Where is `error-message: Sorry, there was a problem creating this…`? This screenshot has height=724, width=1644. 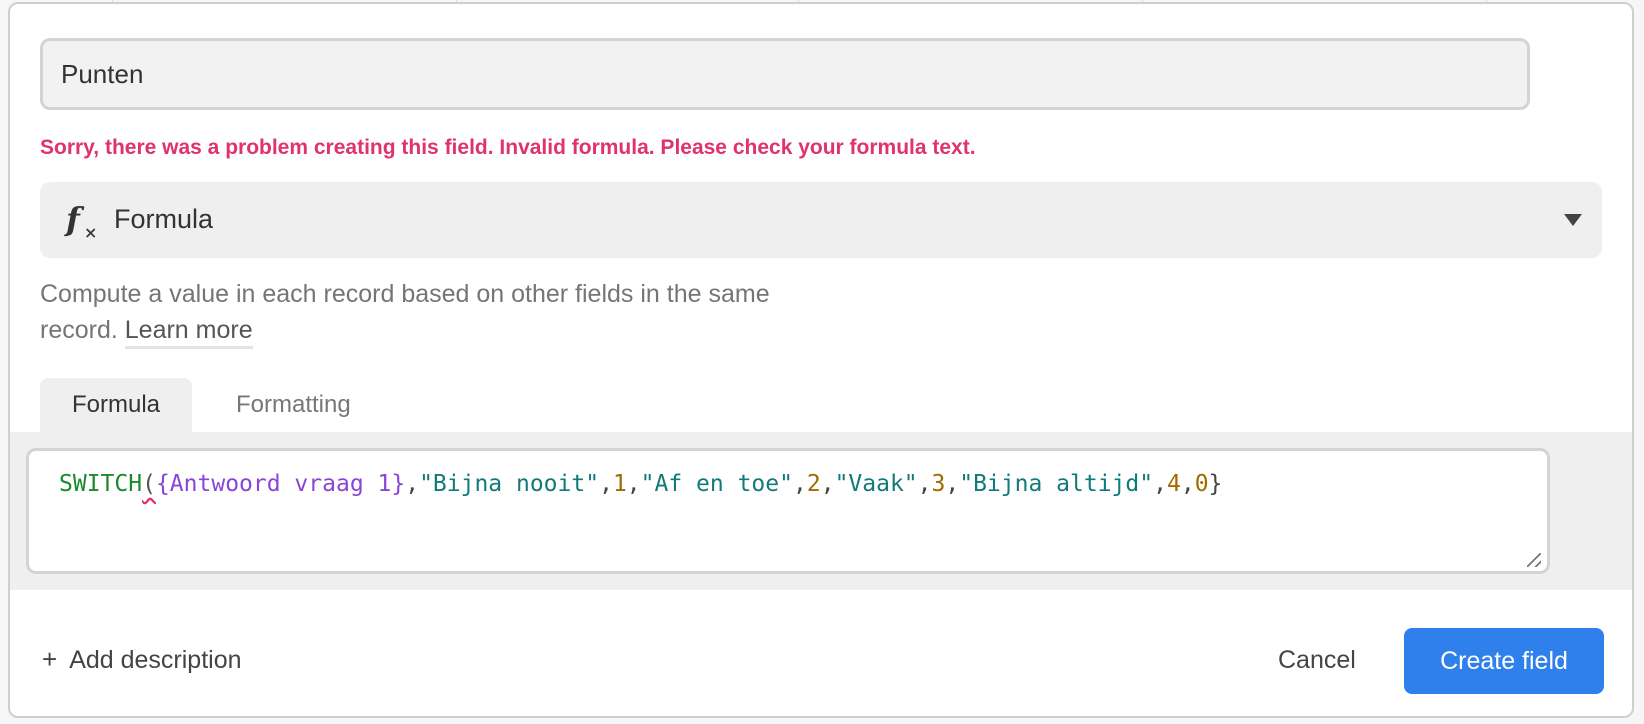
error-message: Sorry, there was a problem creating this… is located at coordinates (508, 147).